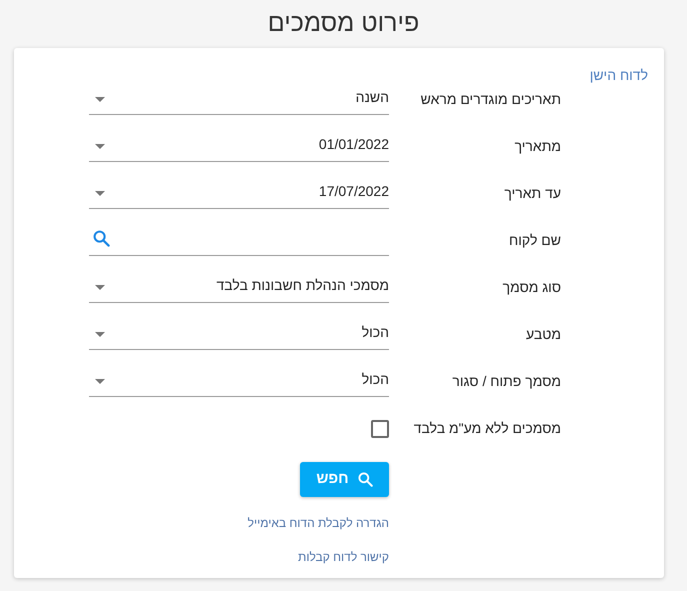 The width and height of the screenshot is (687, 591). What do you see at coordinates (380, 429) in the screenshot?
I see `checkbox` at bounding box center [380, 429].